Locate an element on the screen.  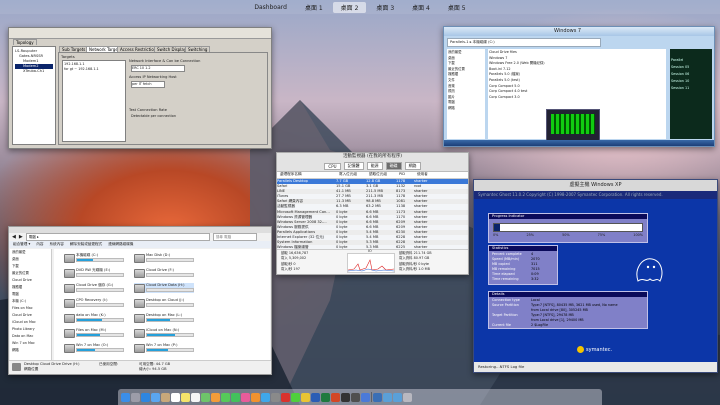
space-tab-3: 桌面 3 is located at coordinates (385, 7).